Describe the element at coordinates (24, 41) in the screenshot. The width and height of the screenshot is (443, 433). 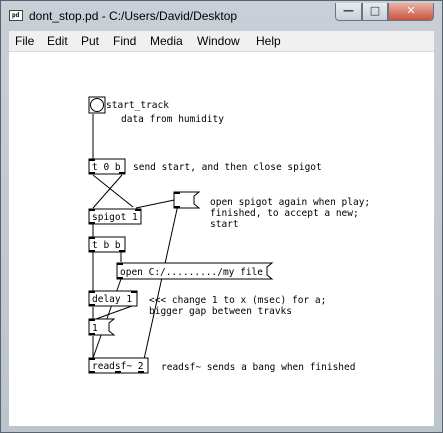
I see `menu-file: File` at that location.